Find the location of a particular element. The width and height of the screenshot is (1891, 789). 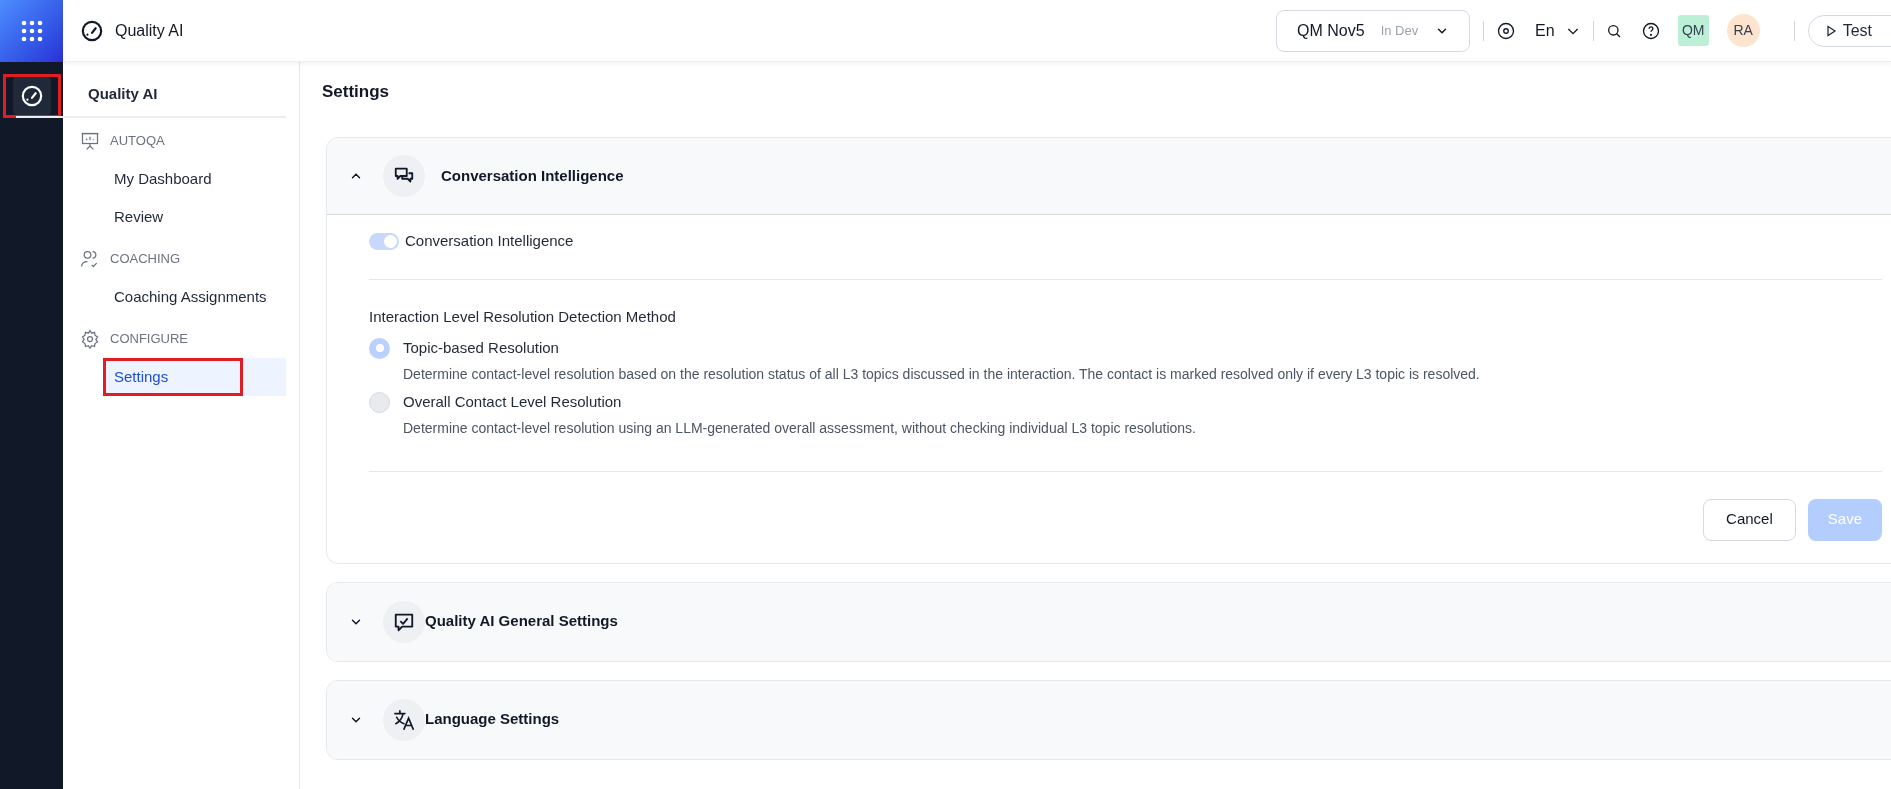

gear-icon is located at coordinates (90, 338).